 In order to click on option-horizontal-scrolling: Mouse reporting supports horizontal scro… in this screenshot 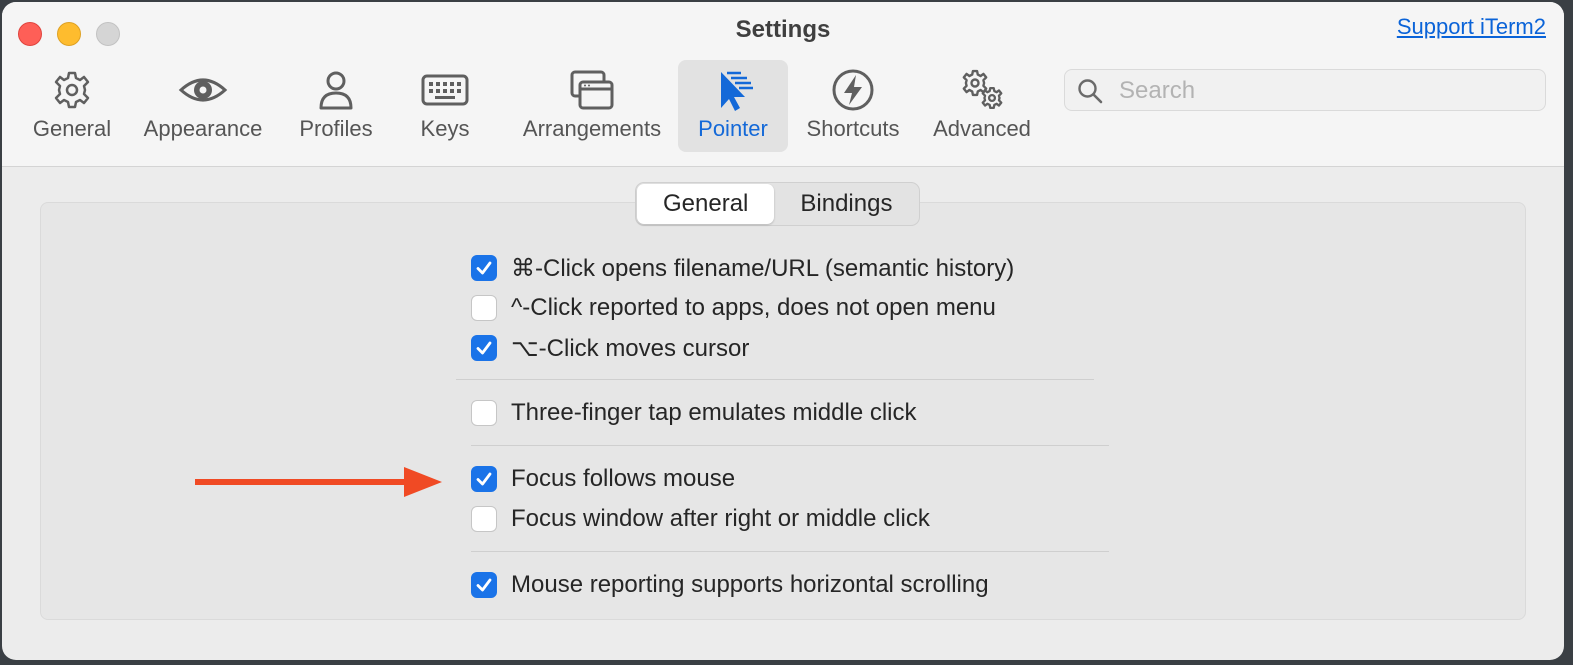, I will do `click(730, 585)`.